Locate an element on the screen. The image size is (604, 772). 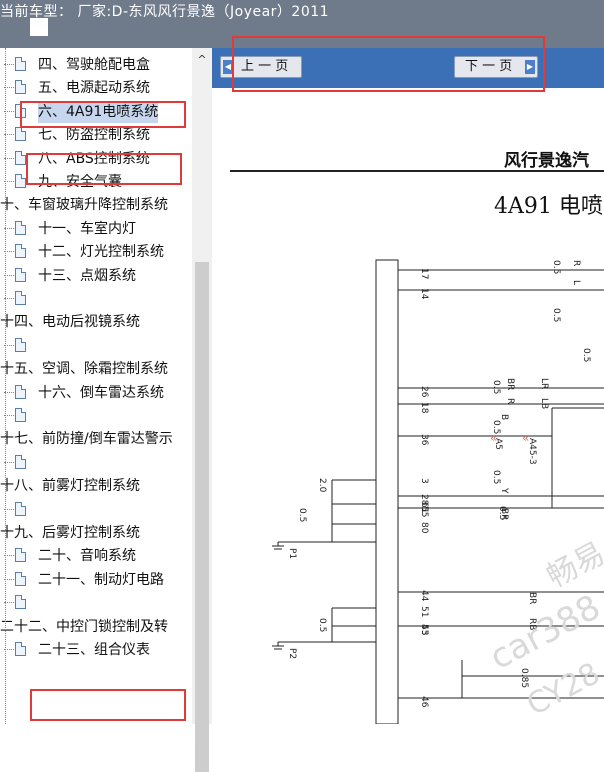
wire-code-label: LB is located at coordinates (544, 403).